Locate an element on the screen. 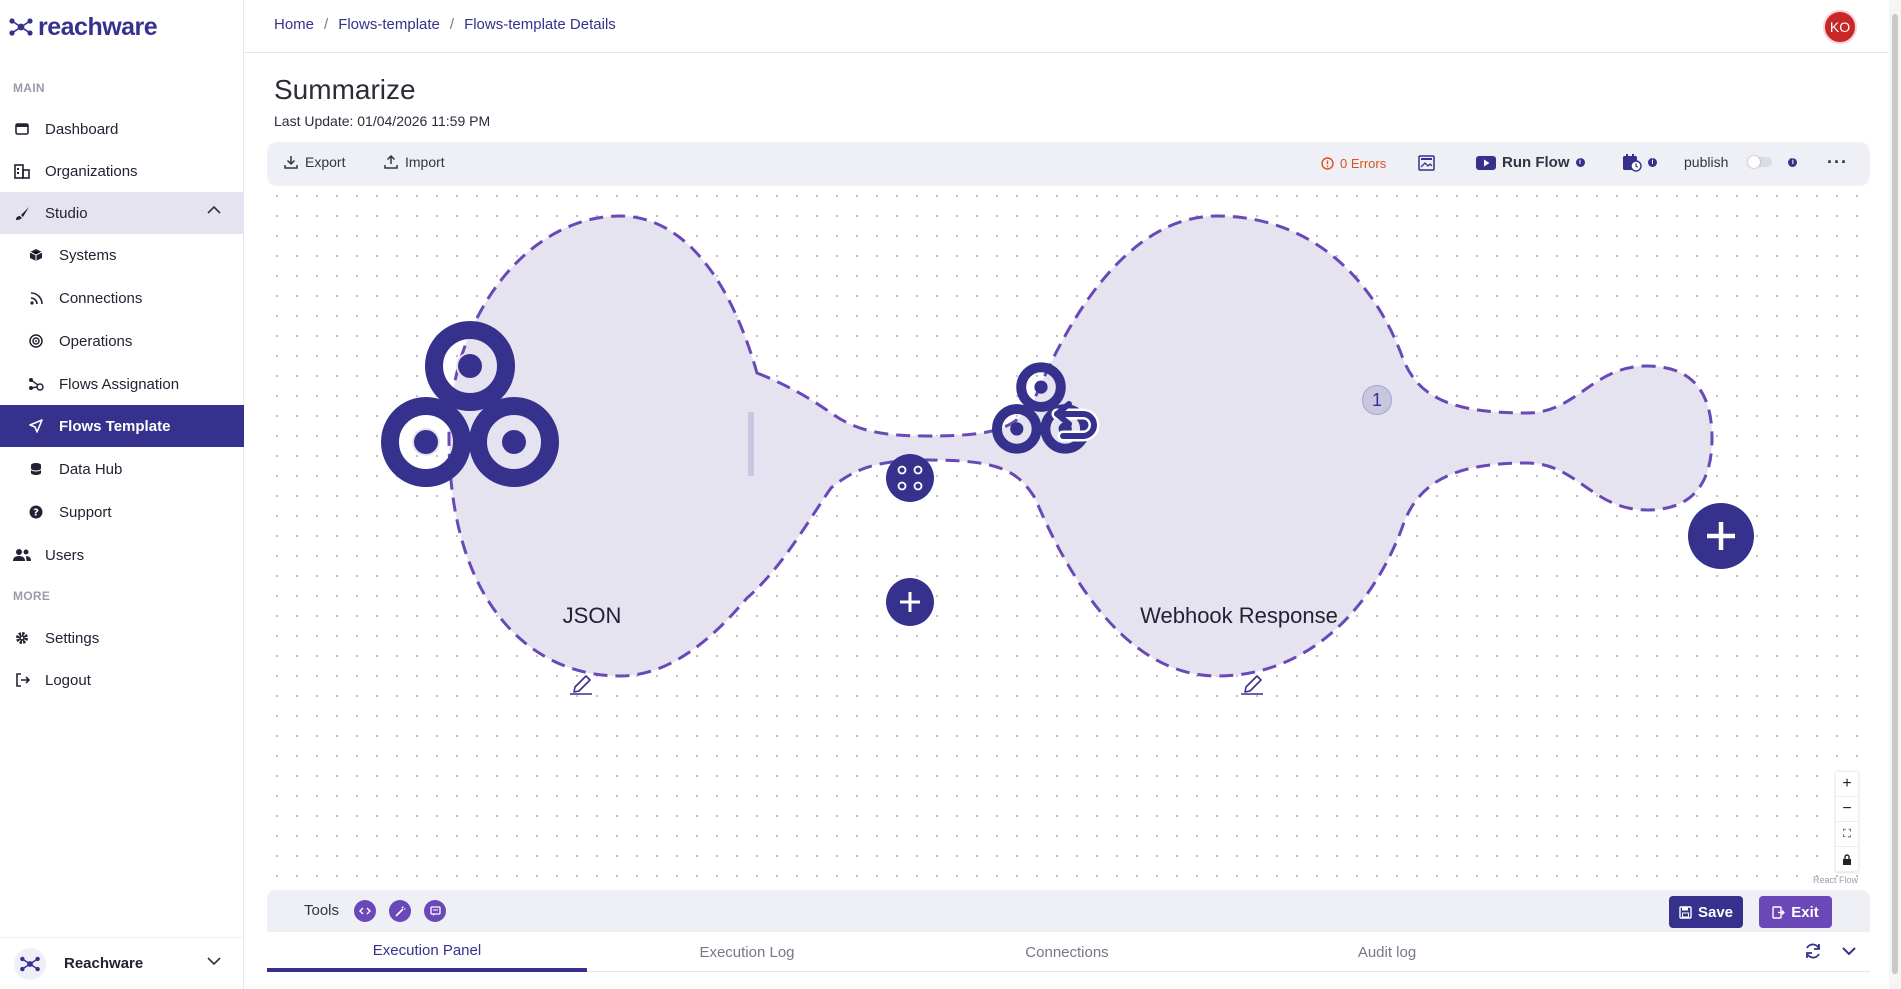 The image size is (1901, 989). image-icon is located at coordinates (1426, 163).